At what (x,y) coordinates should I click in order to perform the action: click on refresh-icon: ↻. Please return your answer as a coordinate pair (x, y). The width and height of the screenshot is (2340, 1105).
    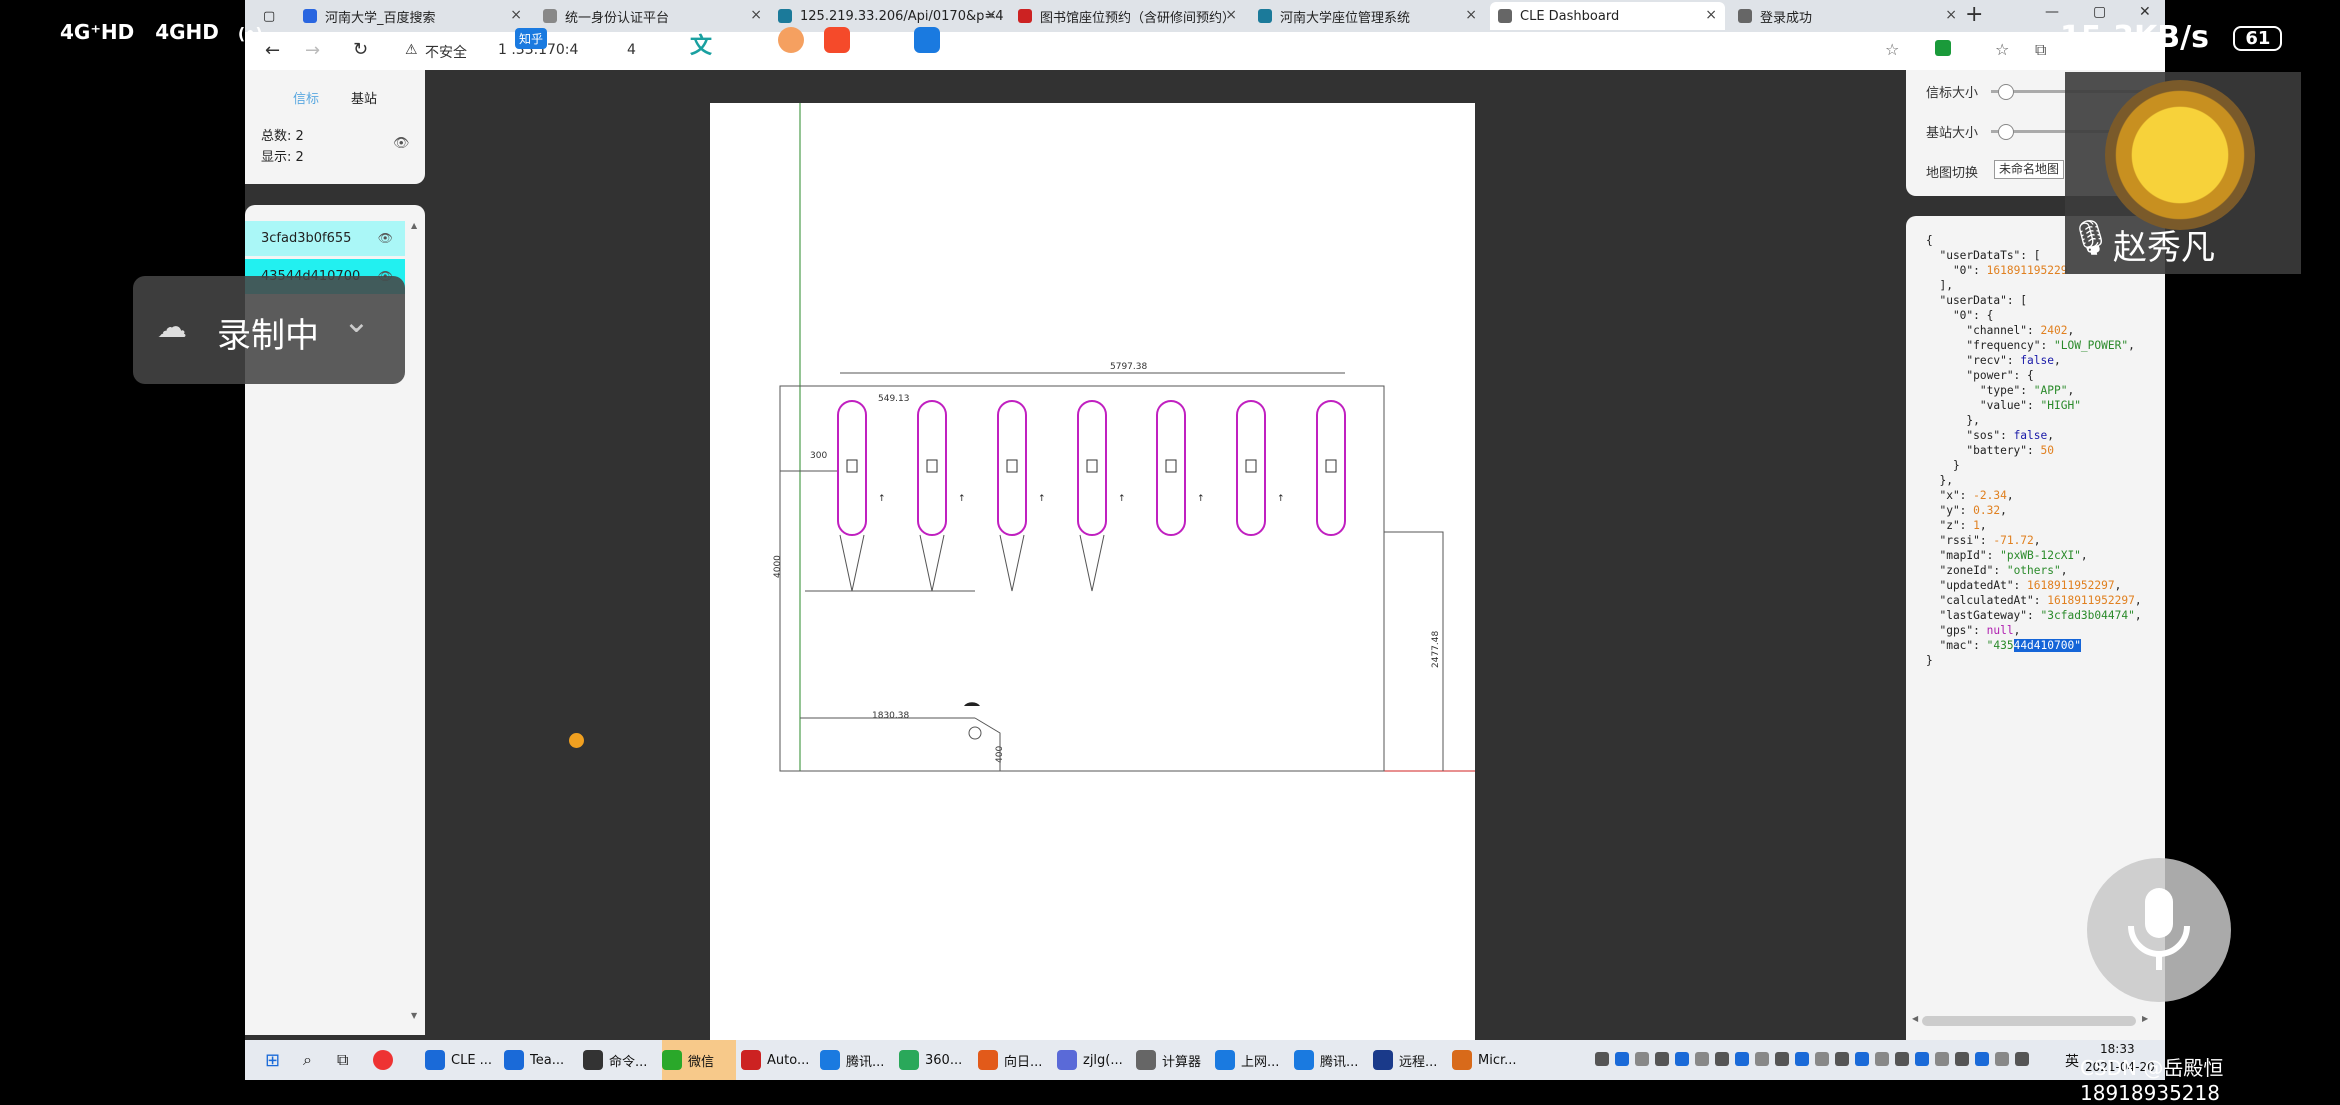
    Looking at the image, I should click on (360, 49).